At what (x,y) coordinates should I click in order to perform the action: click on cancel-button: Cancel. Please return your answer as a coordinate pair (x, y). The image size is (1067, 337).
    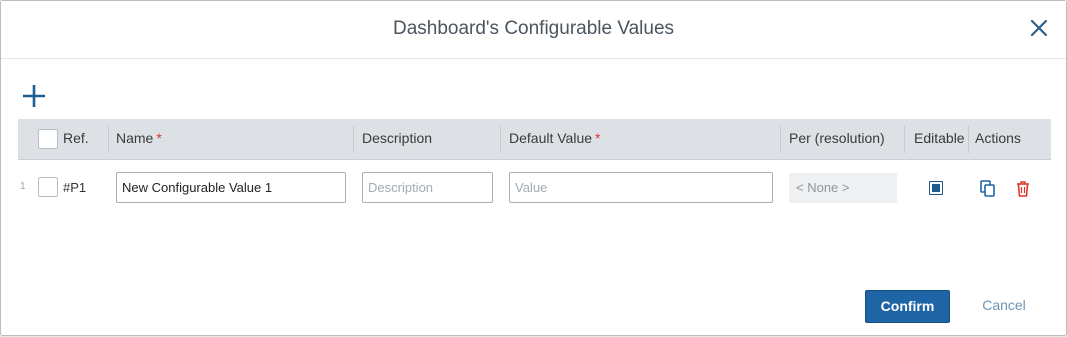
    Looking at the image, I should click on (1004, 306).